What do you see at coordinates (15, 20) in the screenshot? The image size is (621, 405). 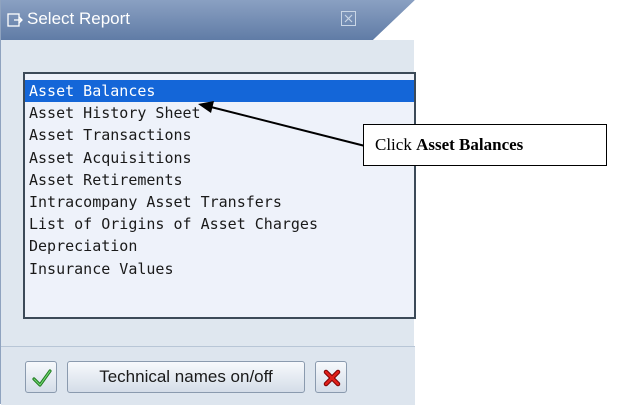 I see `report-select-icon` at bounding box center [15, 20].